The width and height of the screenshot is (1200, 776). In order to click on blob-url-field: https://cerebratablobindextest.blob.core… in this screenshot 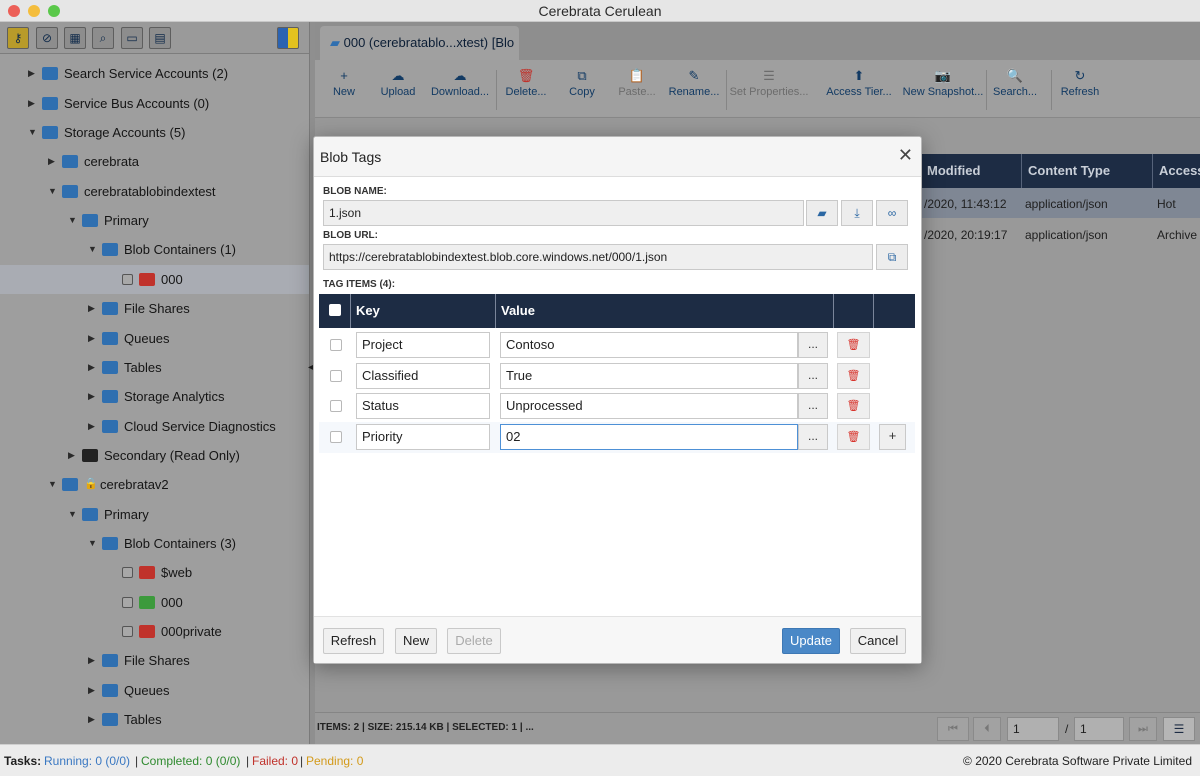, I will do `click(598, 257)`.